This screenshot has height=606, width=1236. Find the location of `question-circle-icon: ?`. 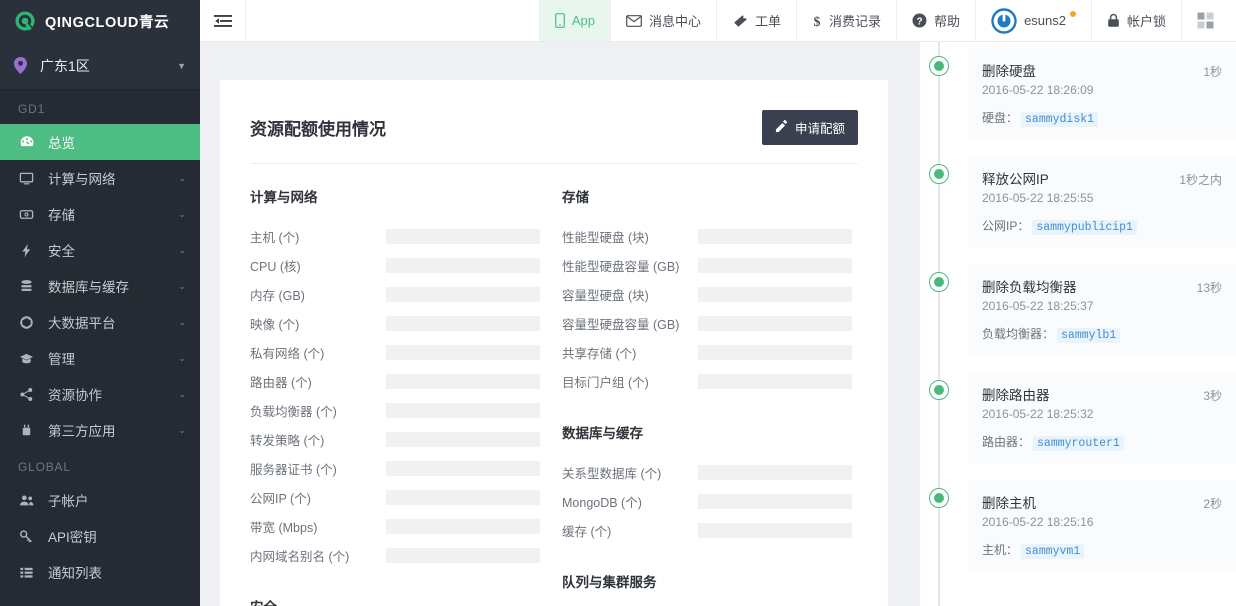

question-circle-icon: ? is located at coordinates (919, 20).